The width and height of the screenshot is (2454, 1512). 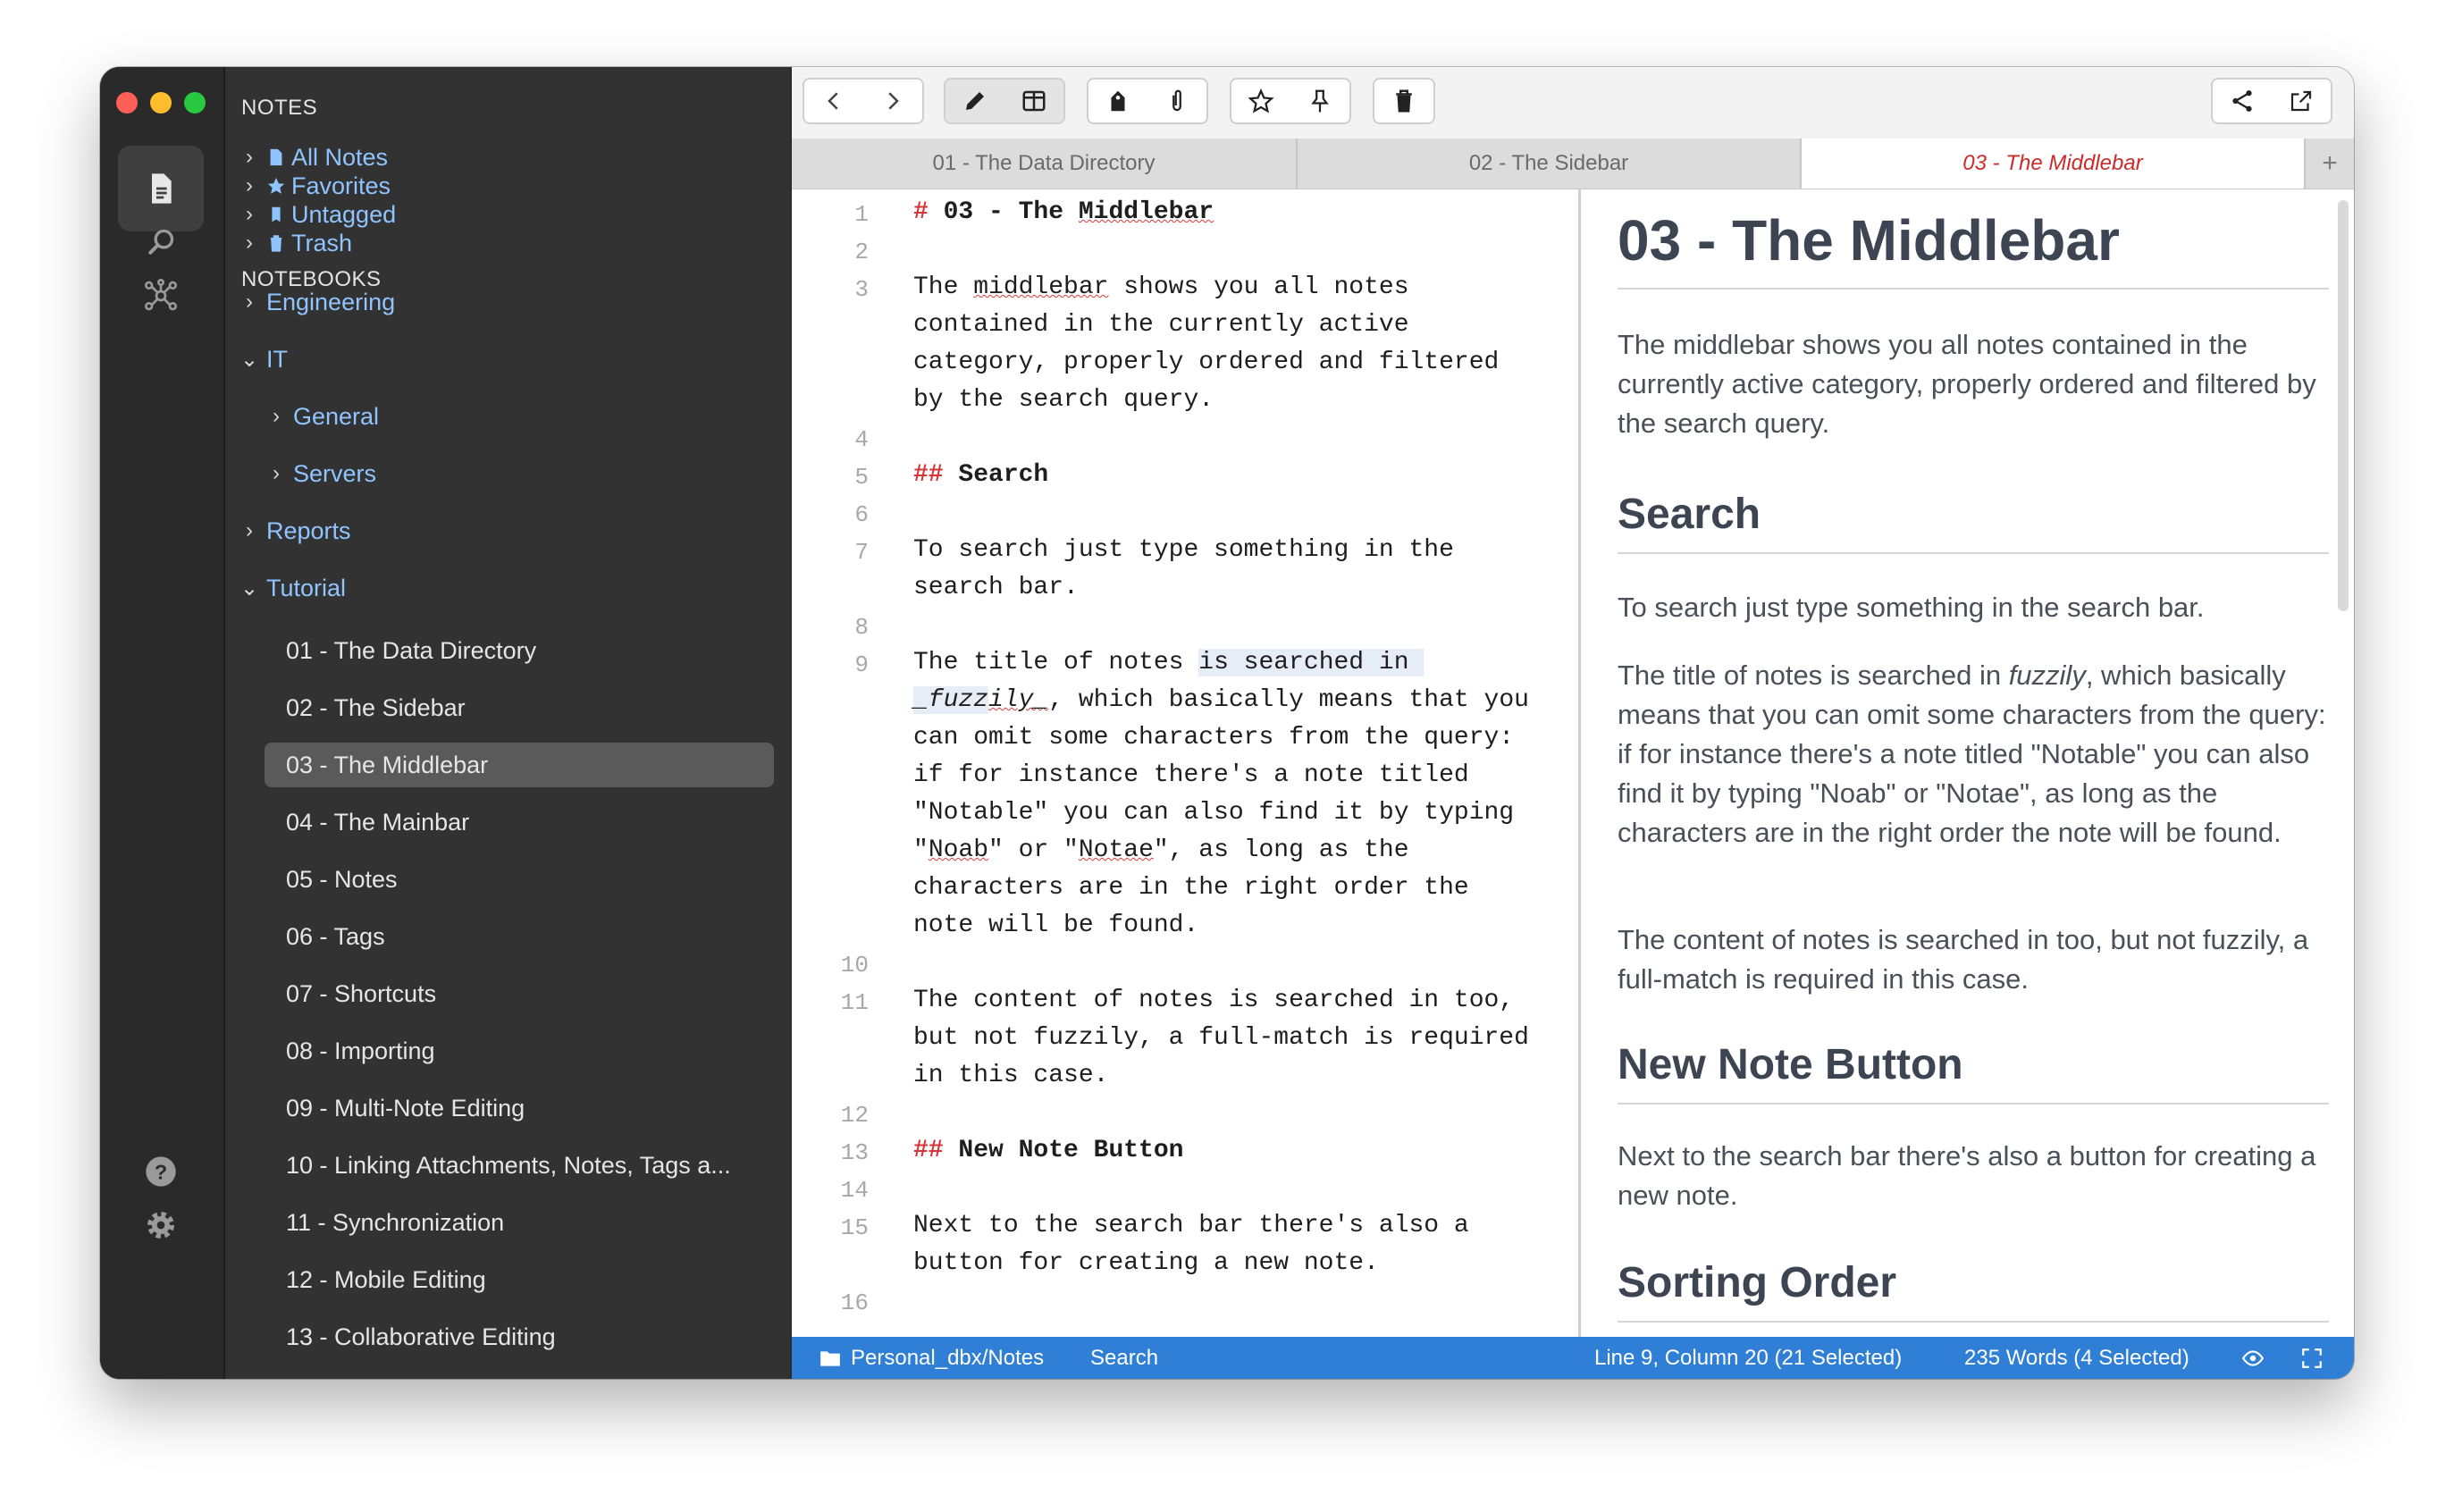 I want to click on code-line: ## Search, so click(x=981, y=475).